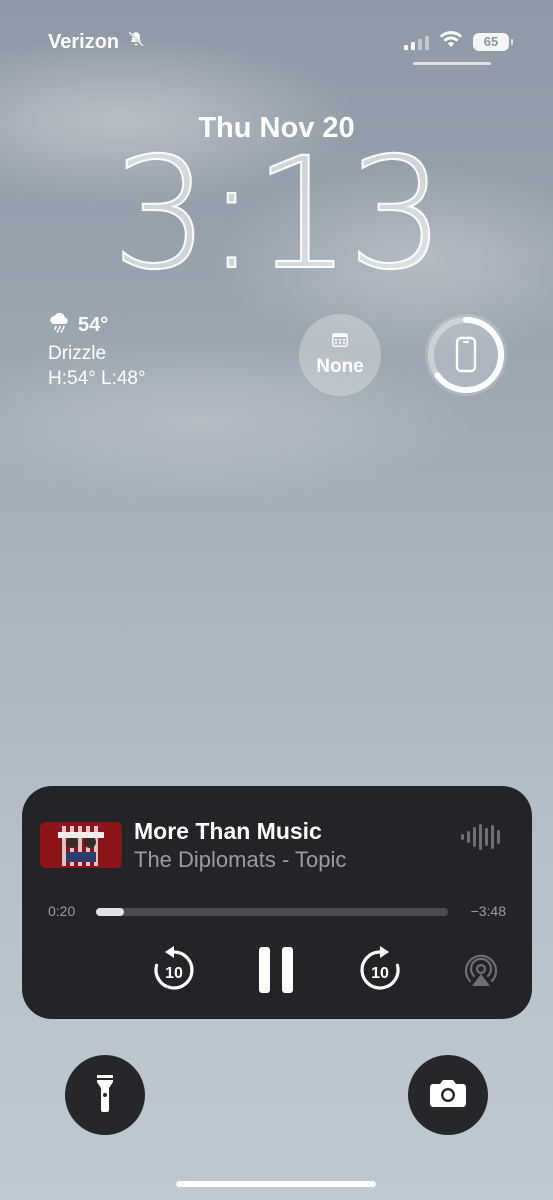 Image resolution: width=553 pixels, height=1200 pixels. What do you see at coordinates (480, 837) in the screenshot?
I see `waveform-icon` at bounding box center [480, 837].